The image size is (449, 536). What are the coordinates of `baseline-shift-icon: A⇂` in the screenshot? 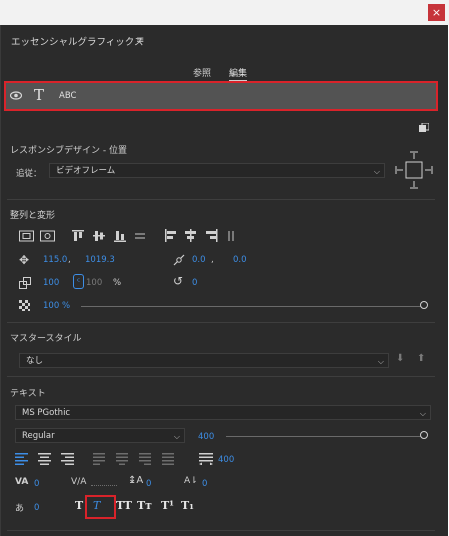 It's located at (191, 481).